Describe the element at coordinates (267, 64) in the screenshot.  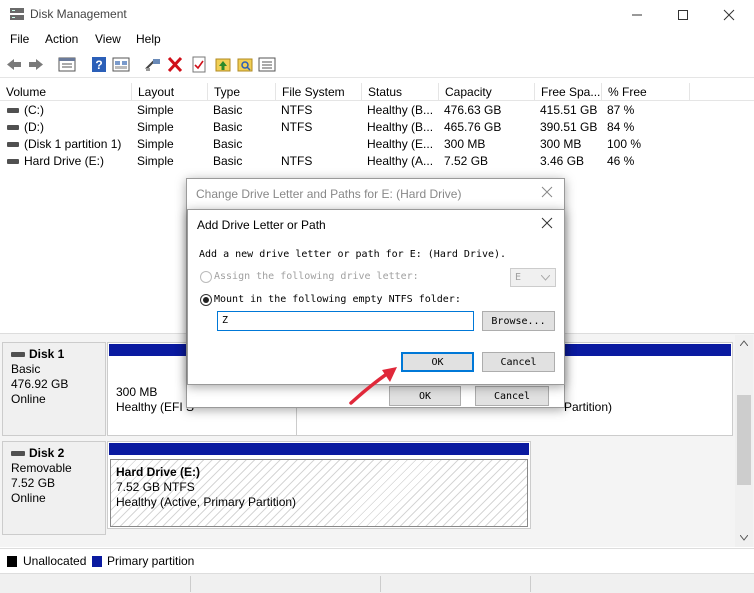
I see `list-icon` at that location.